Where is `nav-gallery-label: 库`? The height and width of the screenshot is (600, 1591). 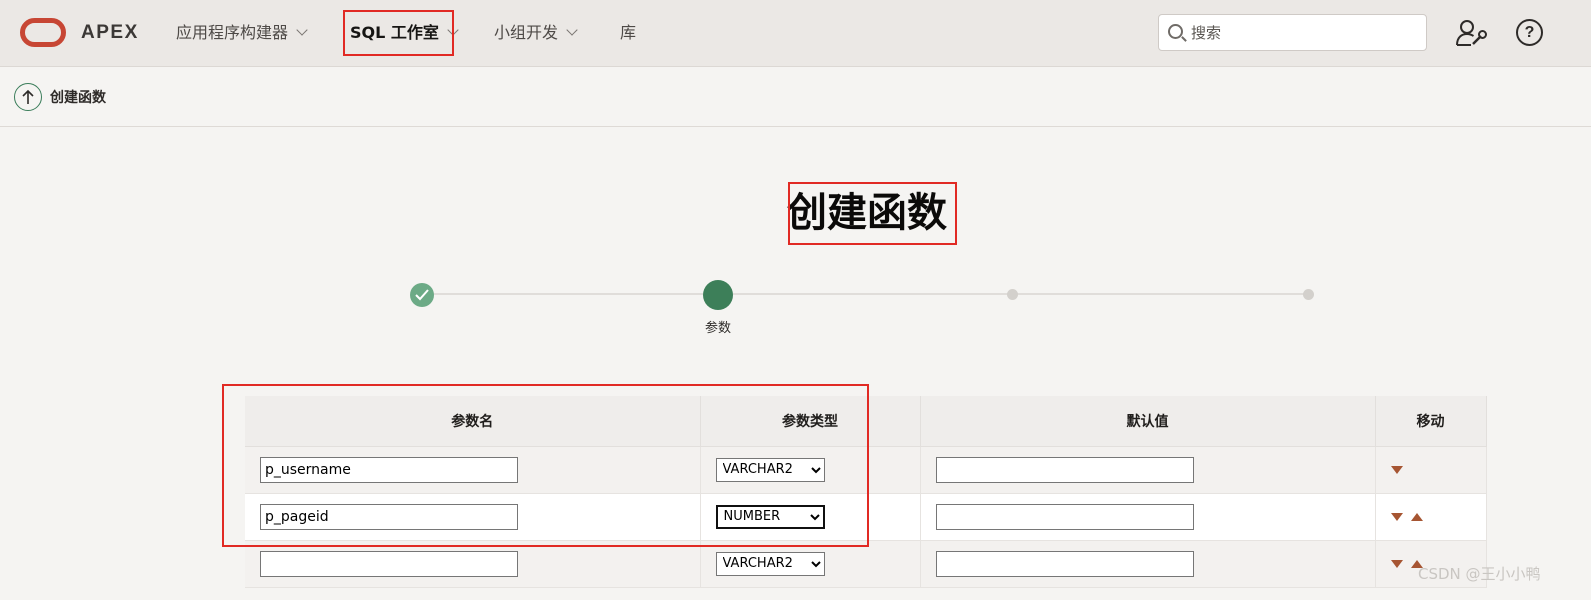 nav-gallery-label: 库 is located at coordinates (628, 32).